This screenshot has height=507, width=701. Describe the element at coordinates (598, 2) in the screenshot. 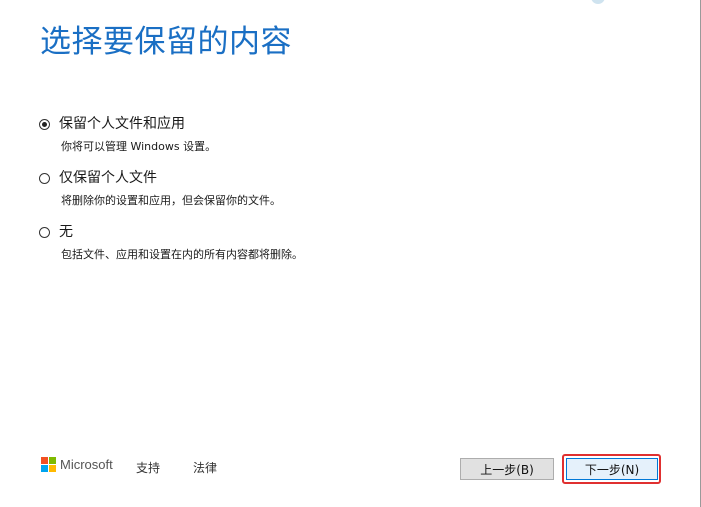

I see `top-decoration` at that location.